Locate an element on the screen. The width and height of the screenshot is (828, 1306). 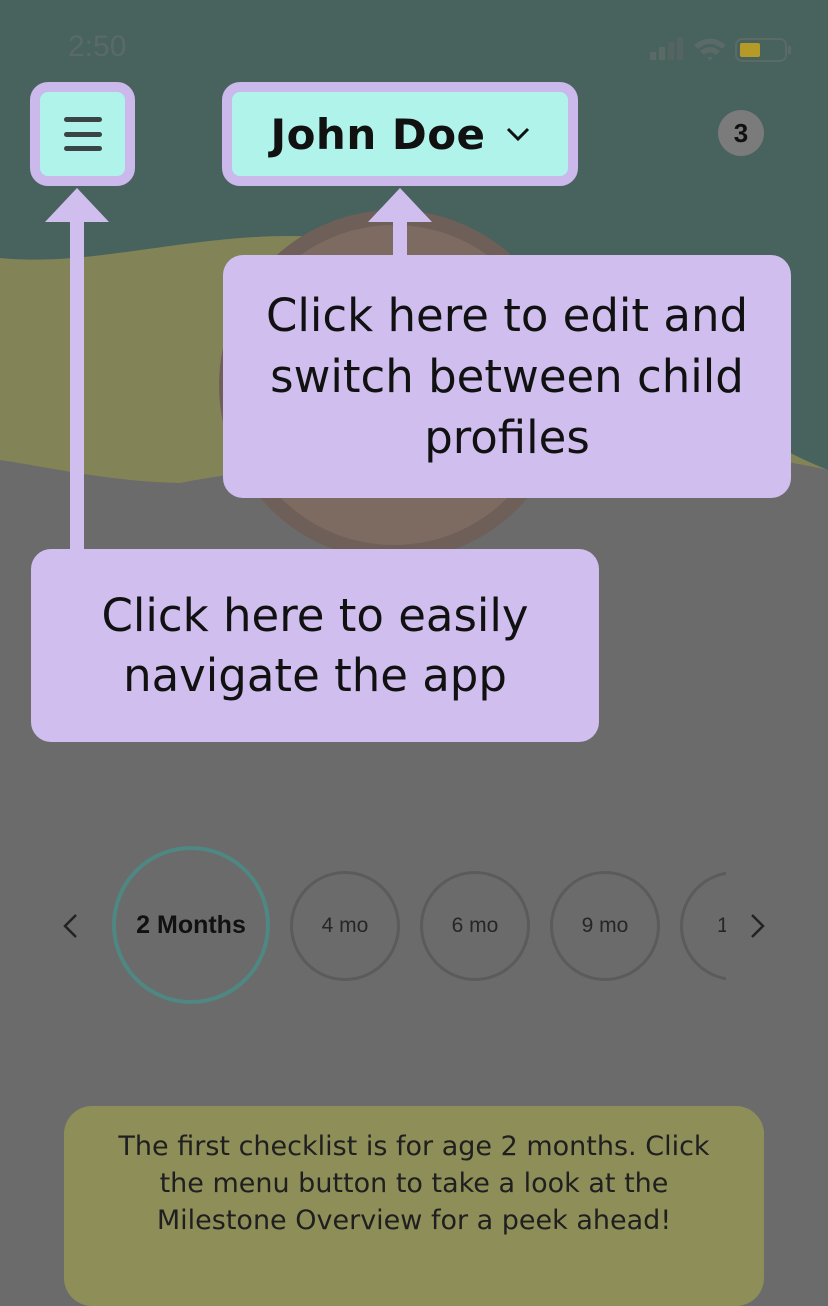
age-option-clip: 1 is located at coordinates (703, 926).